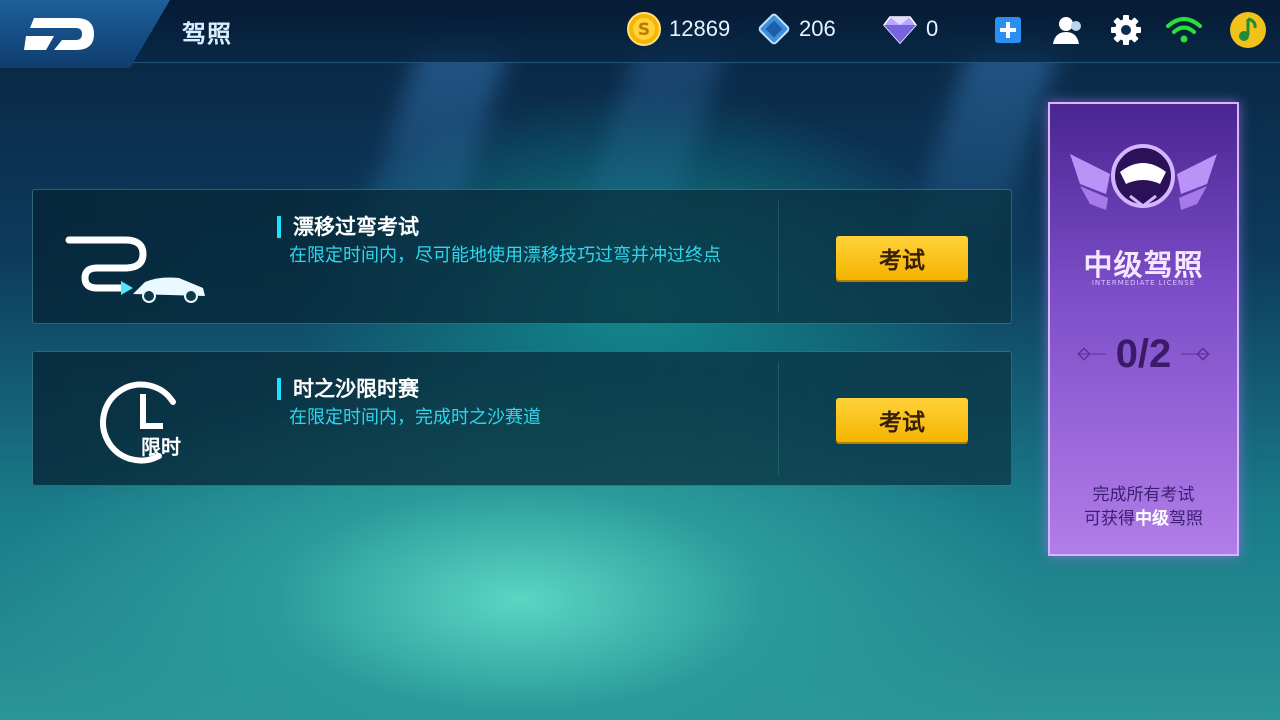 The height and width of the screenshot is (720, 1280). I want to click on diamond-counter: 0, so click(910, 29).